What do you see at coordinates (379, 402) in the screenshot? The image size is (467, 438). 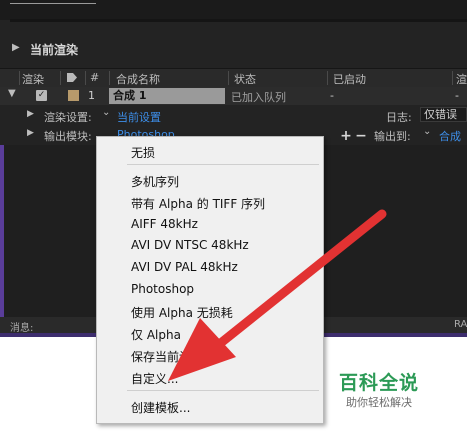 I see `watermark-subtitle: 助你轻松解决` at bounding box center [379, 402].